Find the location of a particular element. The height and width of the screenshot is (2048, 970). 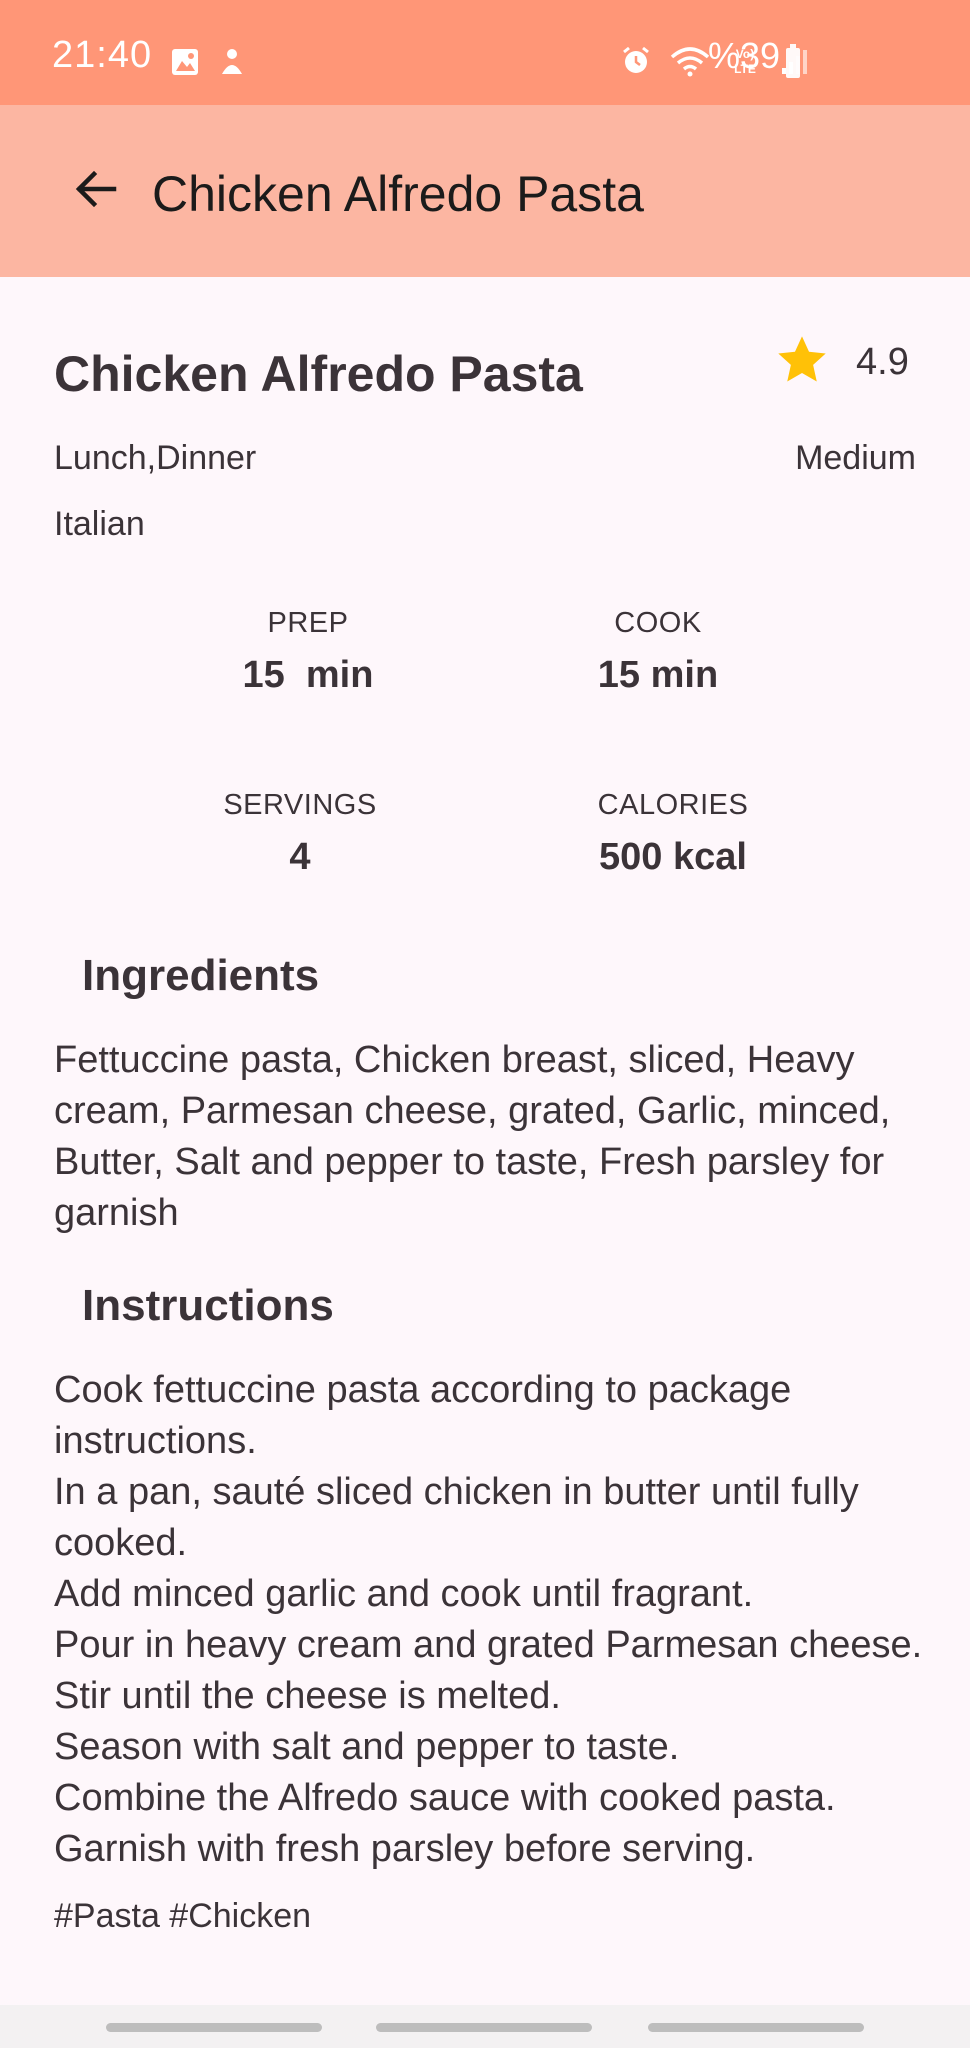

calories-label: CALORIES is located at coordinates (673, 805).